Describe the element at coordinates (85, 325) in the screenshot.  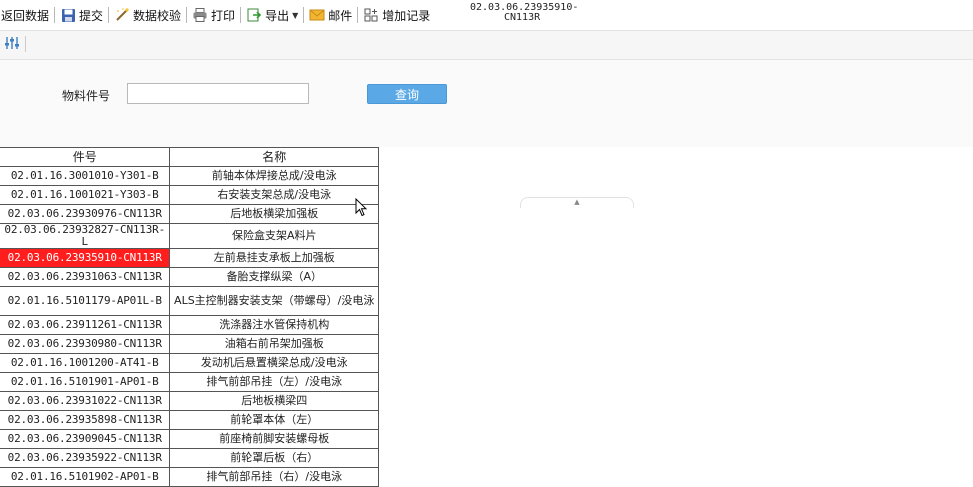
I see `part-no-cell: 02.03.06.23911261-CN113R` at that location.